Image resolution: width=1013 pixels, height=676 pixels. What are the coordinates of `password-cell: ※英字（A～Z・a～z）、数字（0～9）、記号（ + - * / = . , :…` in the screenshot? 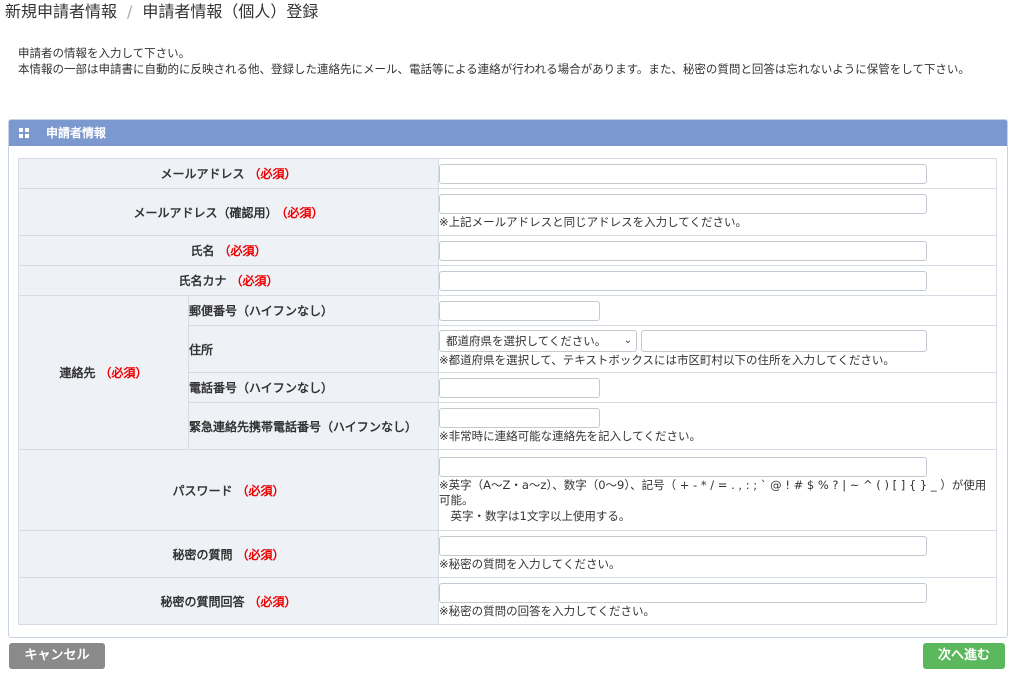 It's located at (717, 490).